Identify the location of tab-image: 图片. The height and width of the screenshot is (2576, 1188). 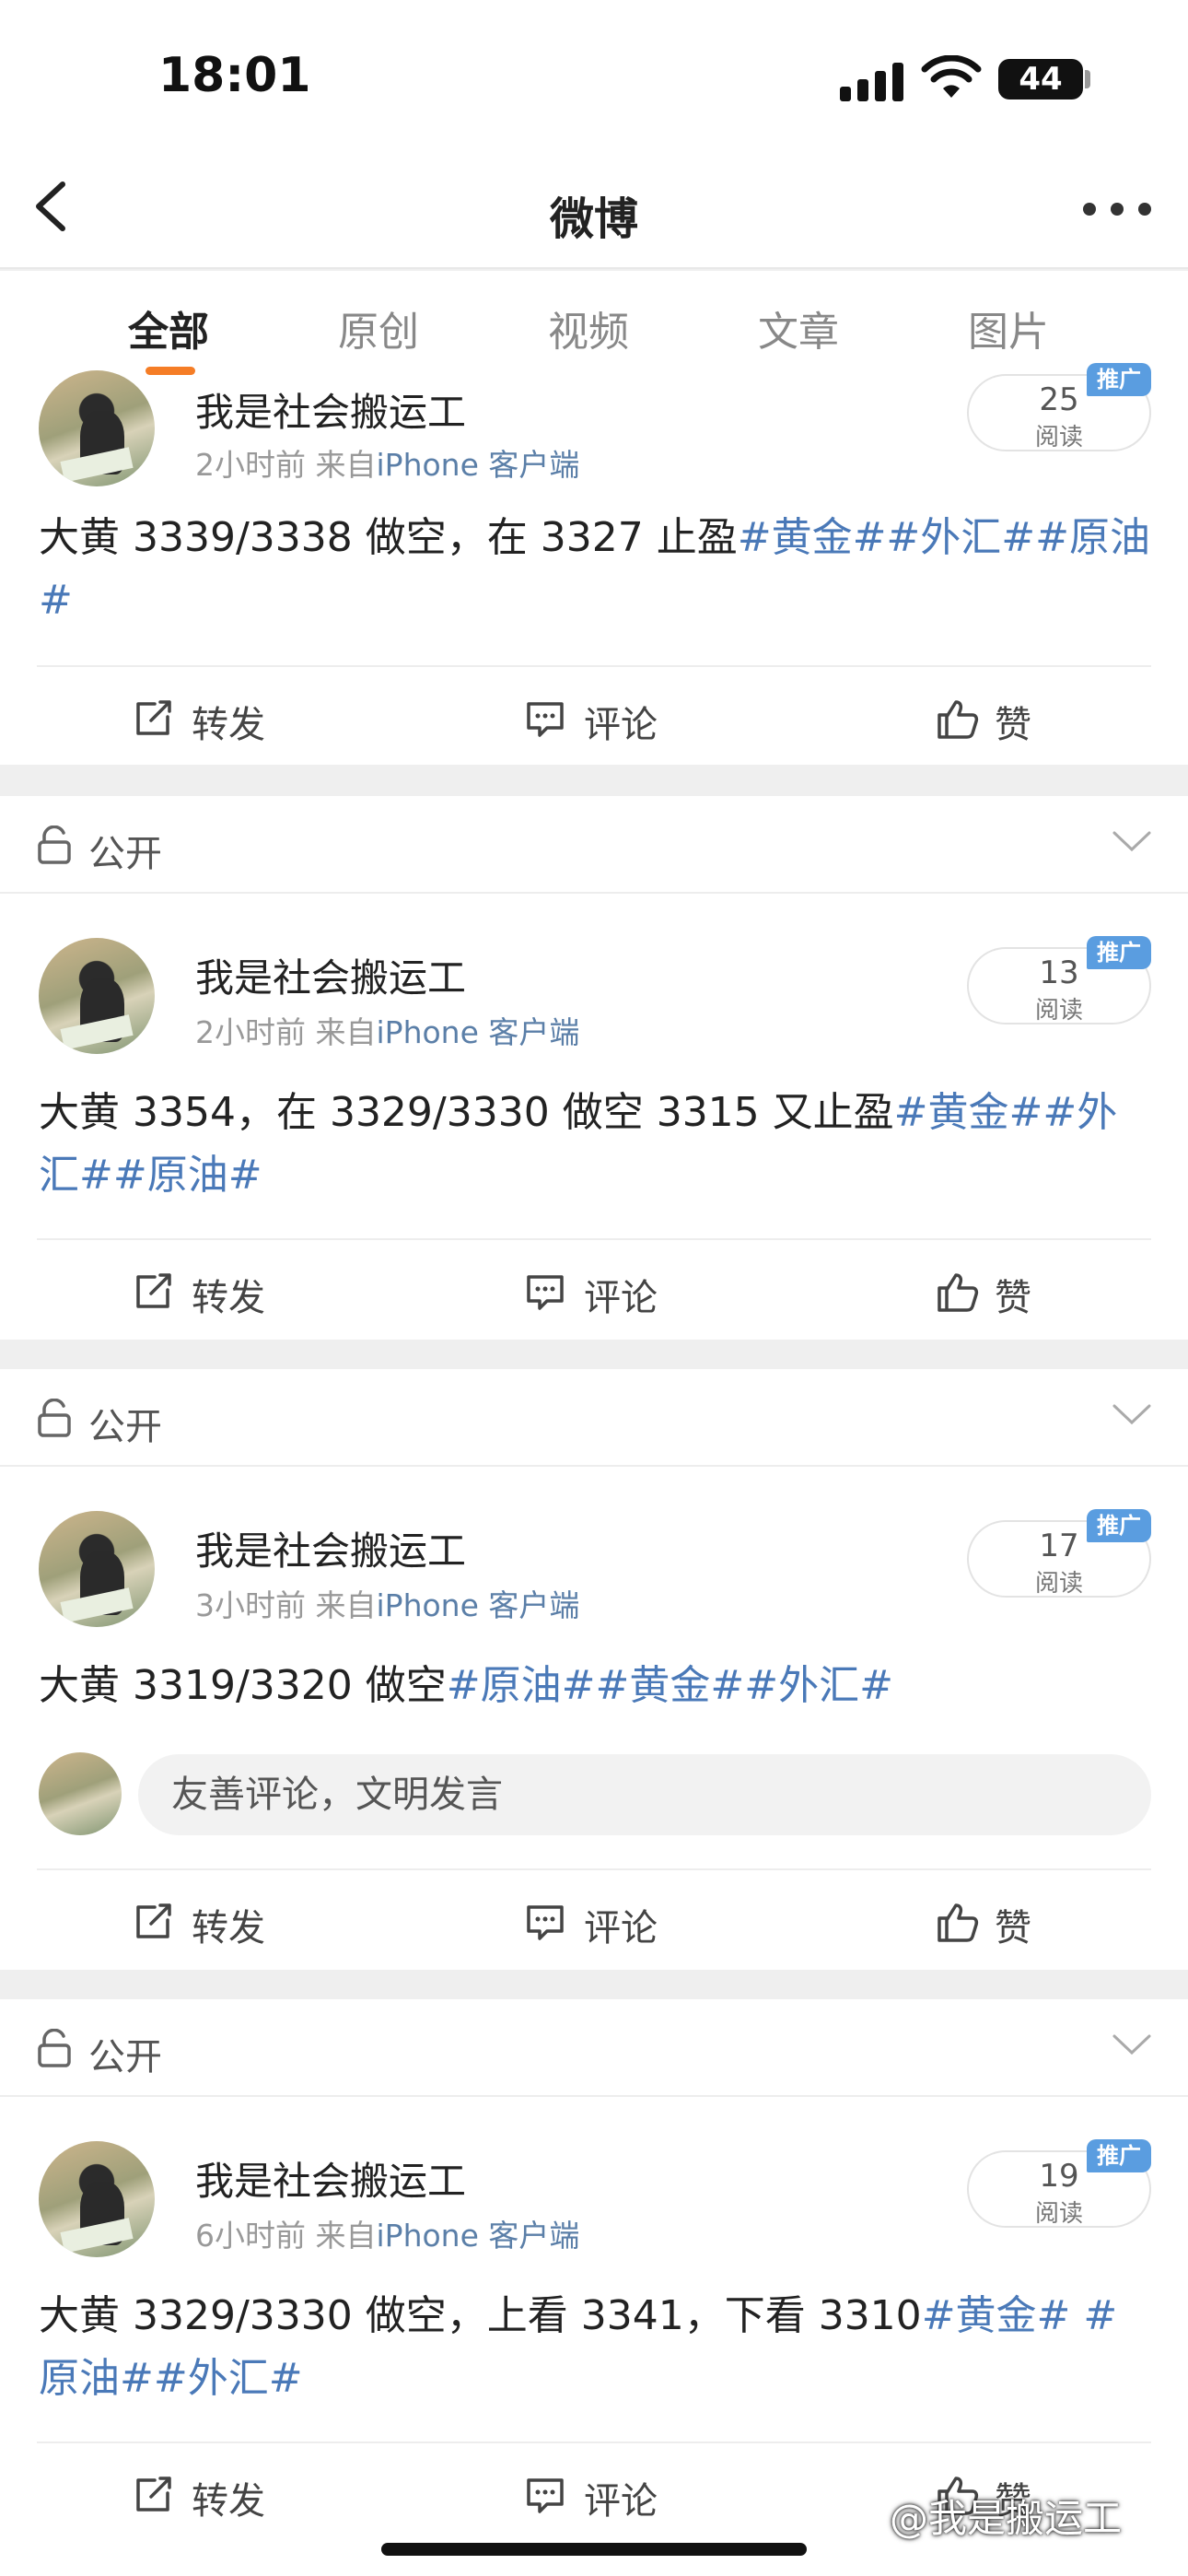
(1008, 328).